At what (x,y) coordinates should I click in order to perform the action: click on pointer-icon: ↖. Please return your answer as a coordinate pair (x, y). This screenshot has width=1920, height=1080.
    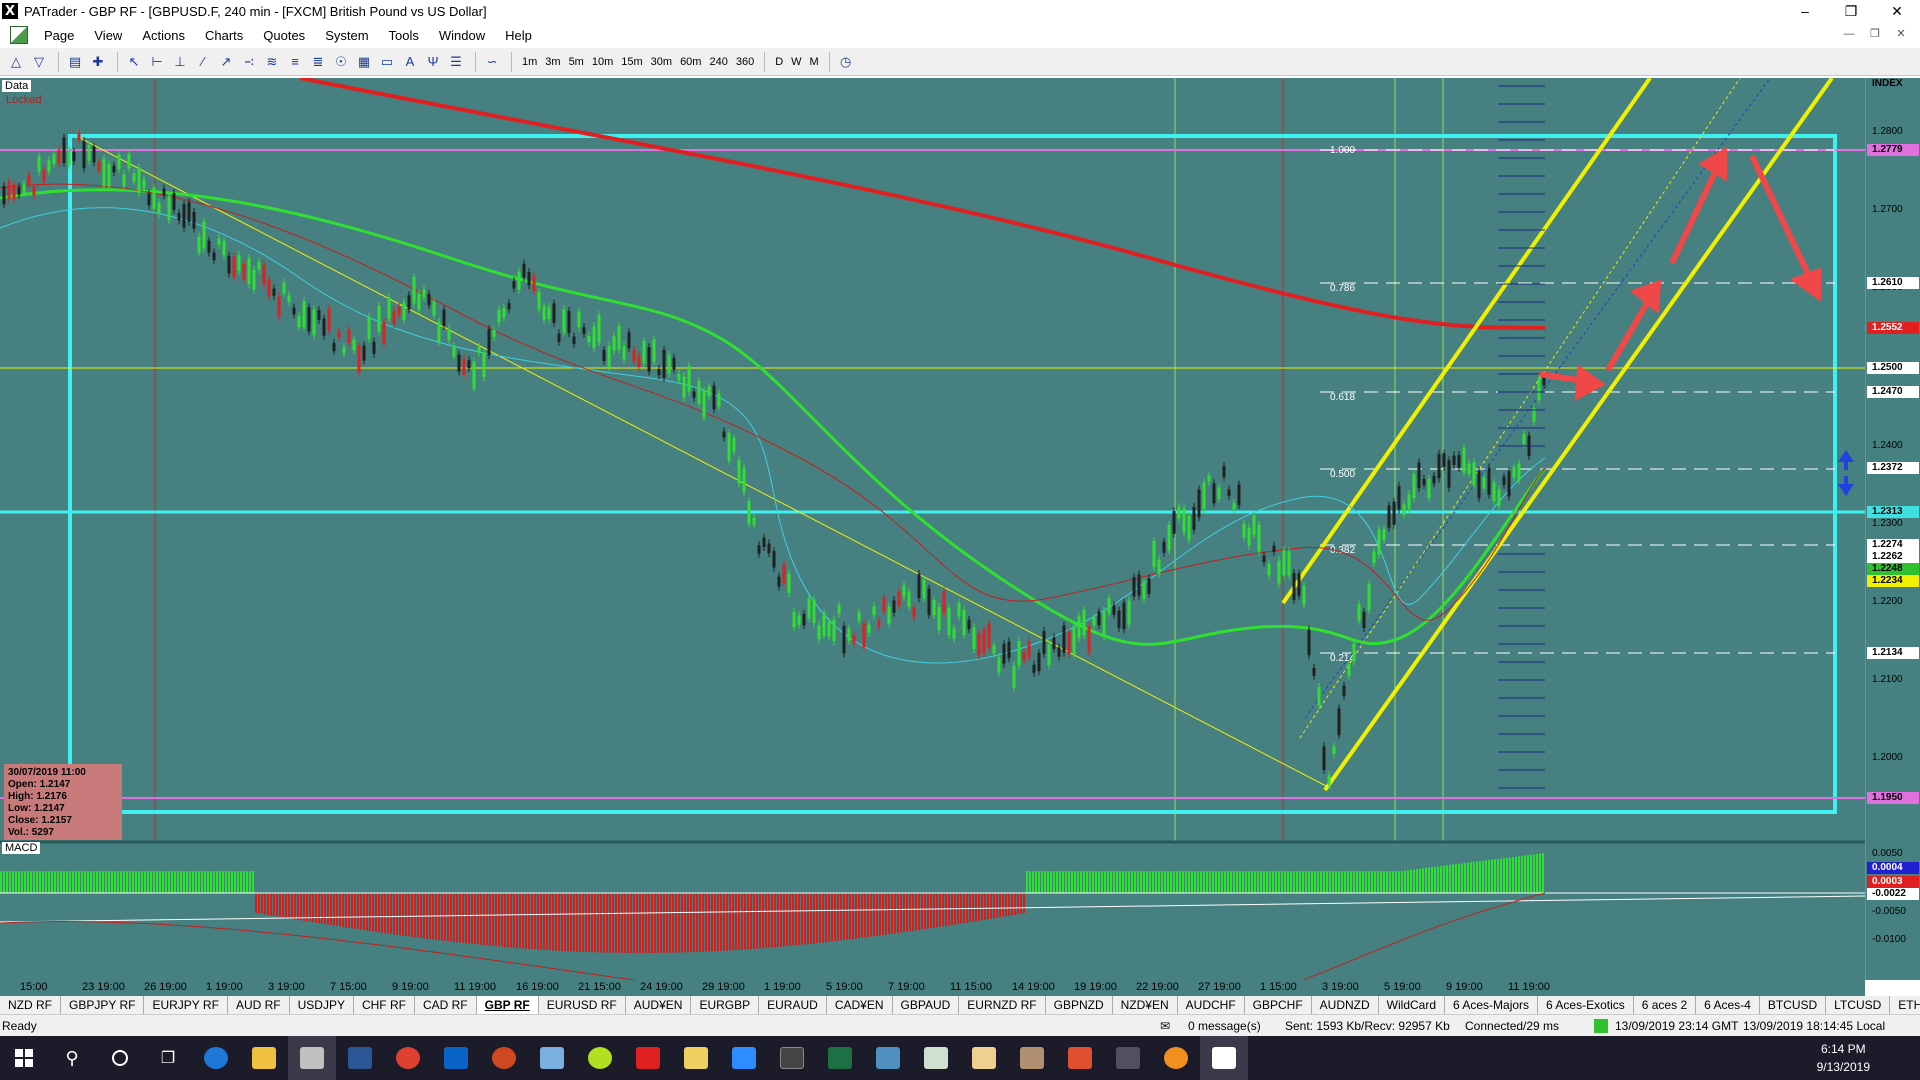
    Looking at the image, I should click on (134, 62).